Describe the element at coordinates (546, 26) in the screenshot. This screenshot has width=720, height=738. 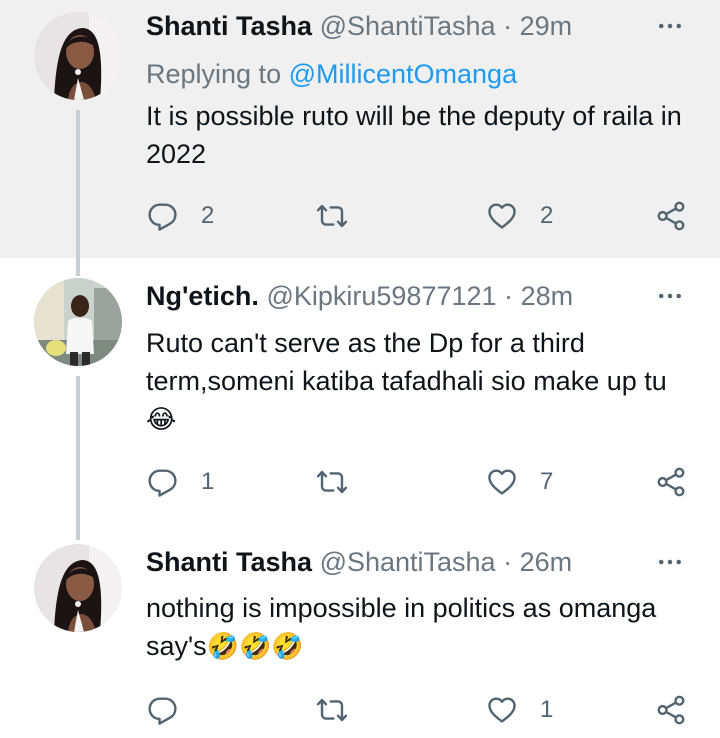
I see `timestamp: 29m` at that location.